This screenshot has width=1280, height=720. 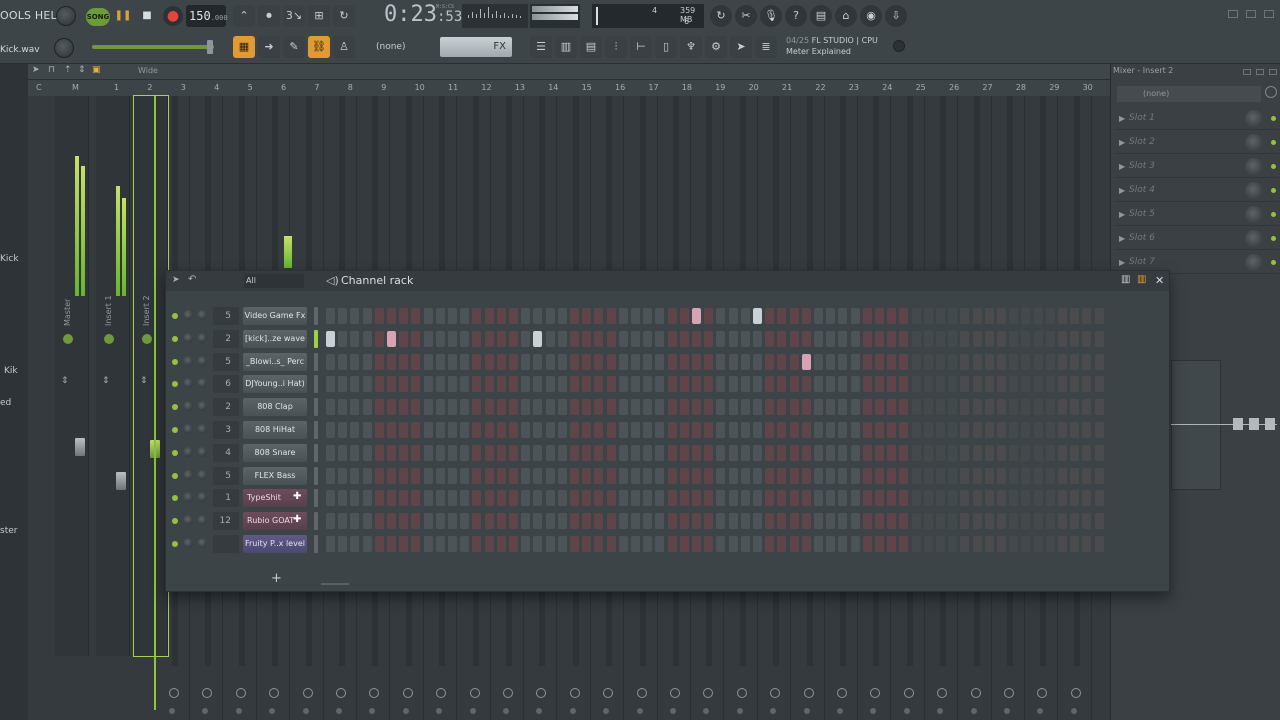 I want to click on insert-strip-selected: Insert 2 ⇕, so click(x=151, y=376).